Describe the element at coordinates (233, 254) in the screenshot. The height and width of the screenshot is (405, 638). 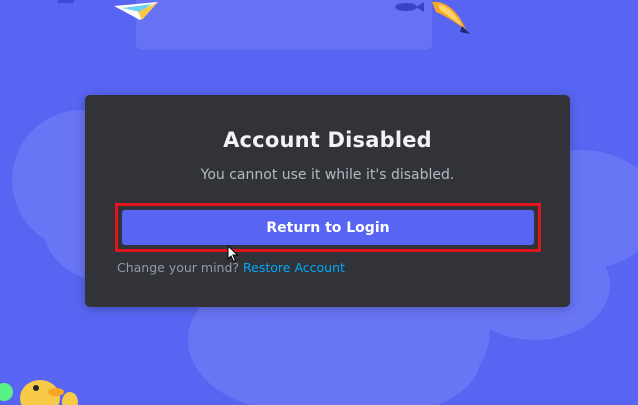
I see `mouse-cursor-icon` at that location.